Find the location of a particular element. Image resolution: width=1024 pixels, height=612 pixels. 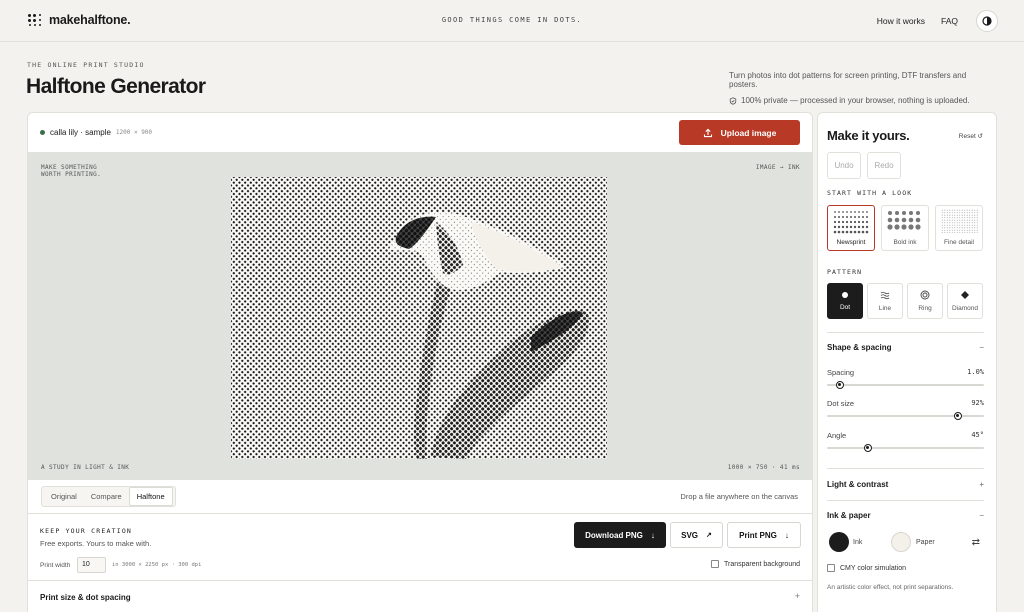

wave-lines-icon is located at coordinates (885, 295).